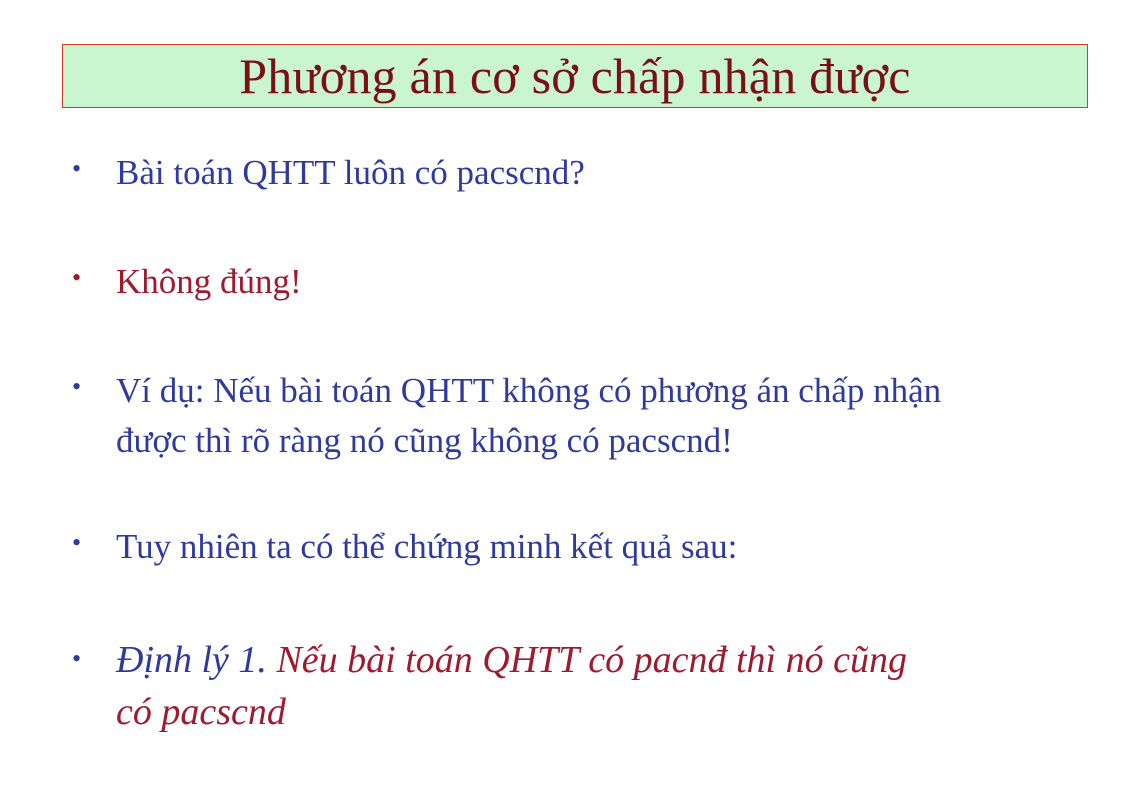 The width and height of the screenshot is (1134, 798). Describe the element at coordinates (201, 712) in the screenshot. I see `theorem-line: có pacscnd` at that location.